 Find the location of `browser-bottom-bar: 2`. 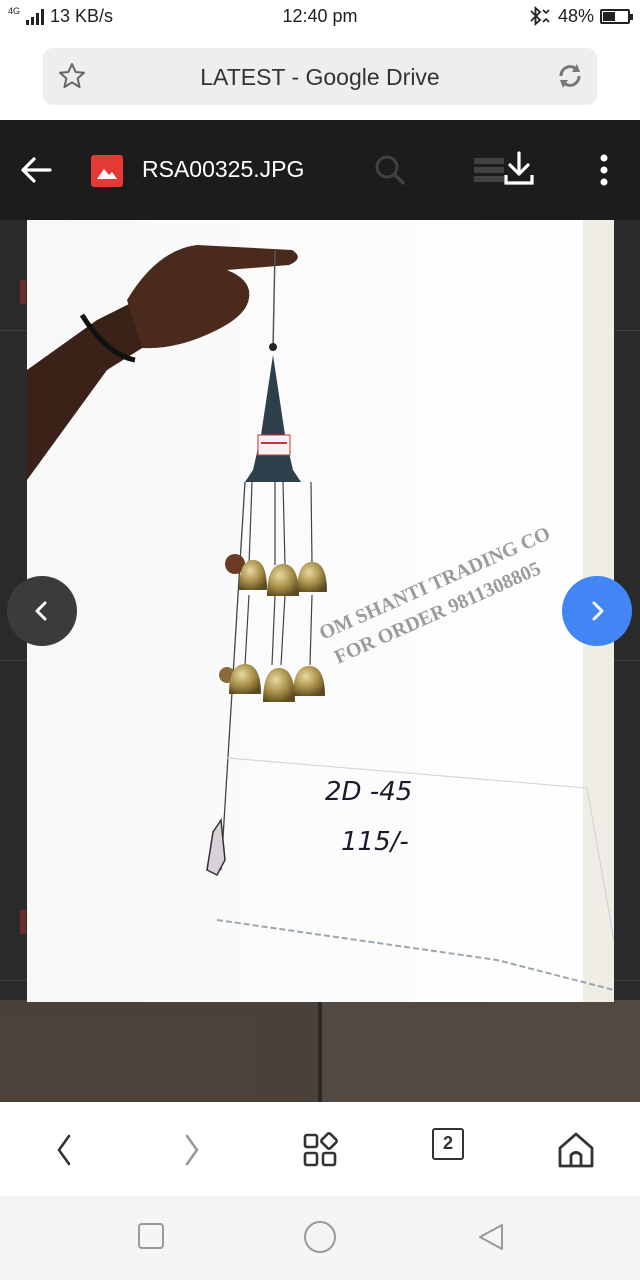

browser-bottom-bar: 2 is located at coordinates (320, 1149).